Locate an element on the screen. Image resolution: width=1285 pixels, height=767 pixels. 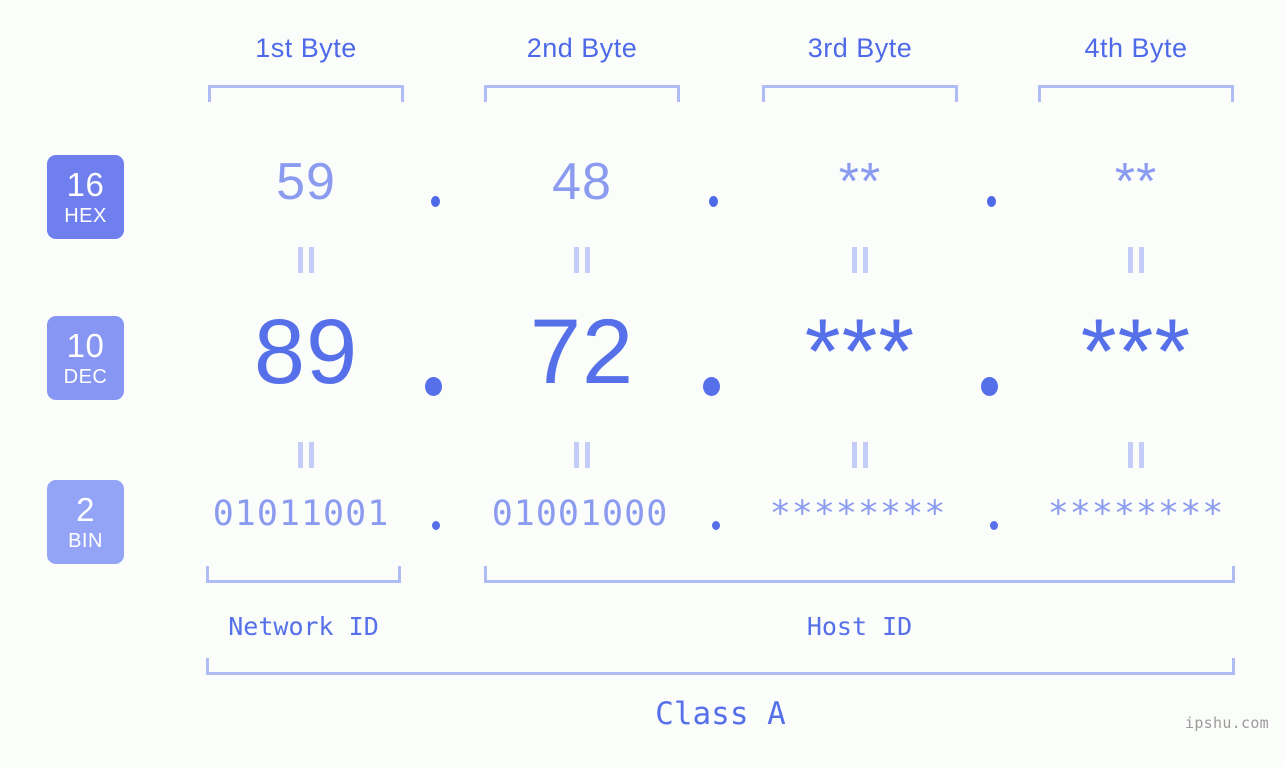
bin-byte-value-4: ******** is located at coordinates (1136, 514).